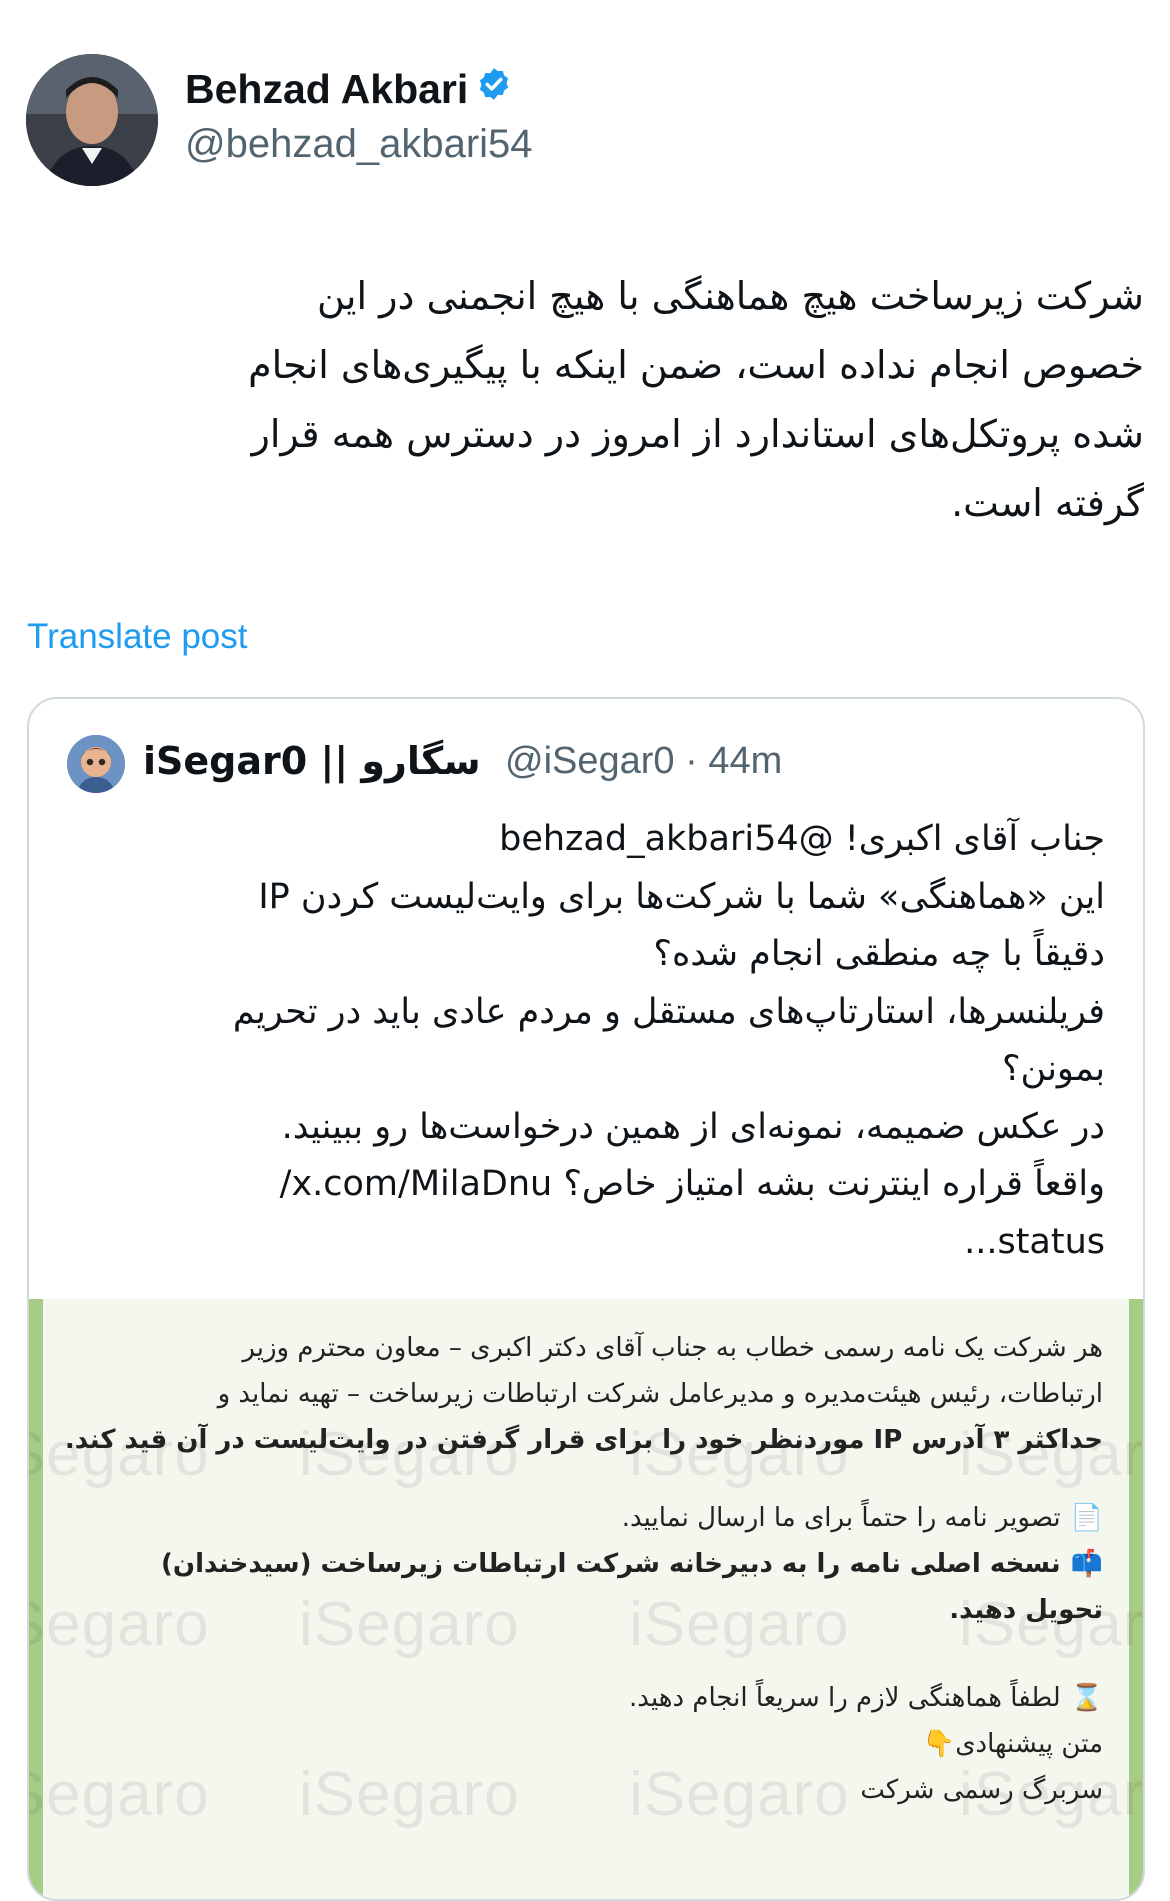 The height and width of the screenshot is (1901, 1170). I want to click on translate-post-link: Translate post, so click(137, 637).